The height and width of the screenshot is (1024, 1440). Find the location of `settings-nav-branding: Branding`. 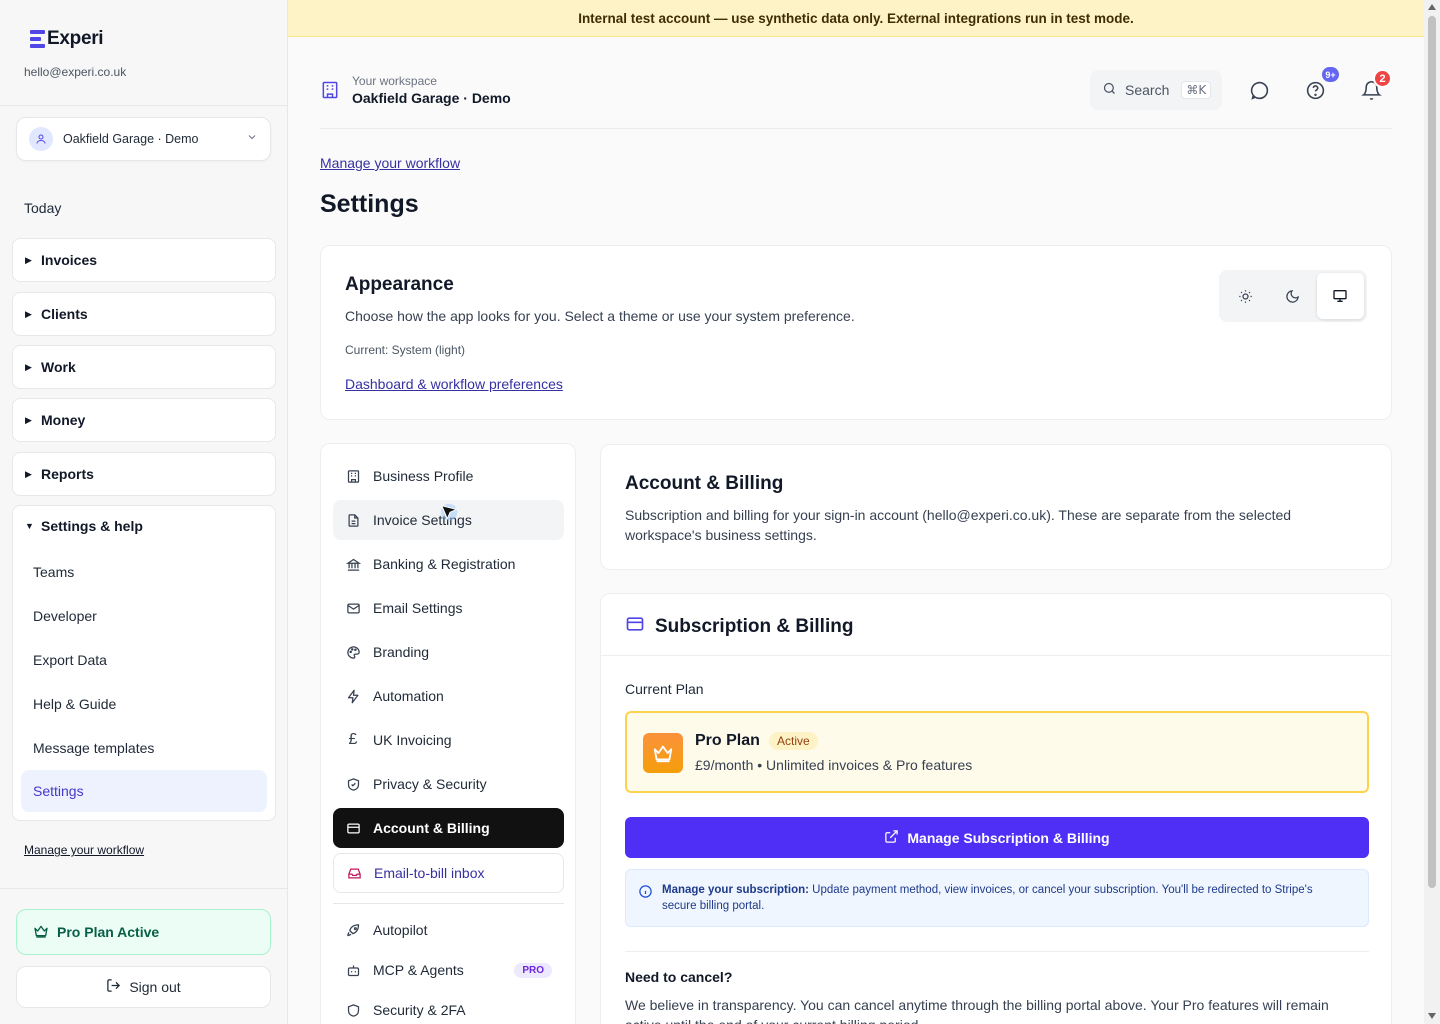

settings-nav-branding: Branding is located at coordinates (448, 652).